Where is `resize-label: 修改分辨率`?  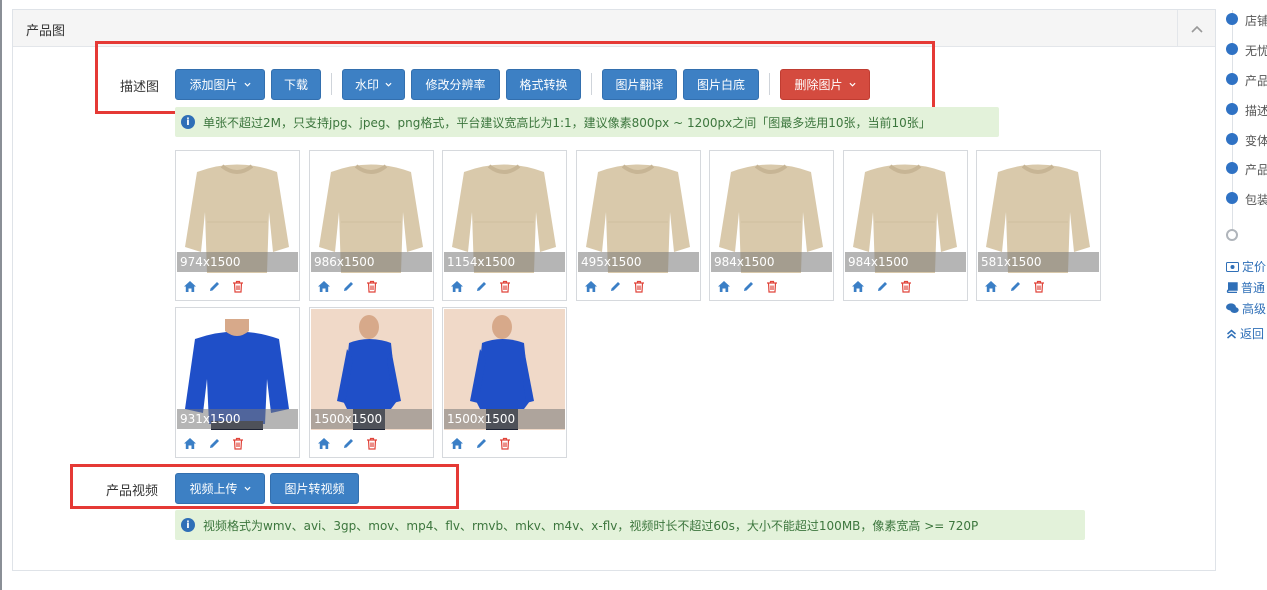
resize-label: 修改分辨率 is located at coordinates (455, 85).